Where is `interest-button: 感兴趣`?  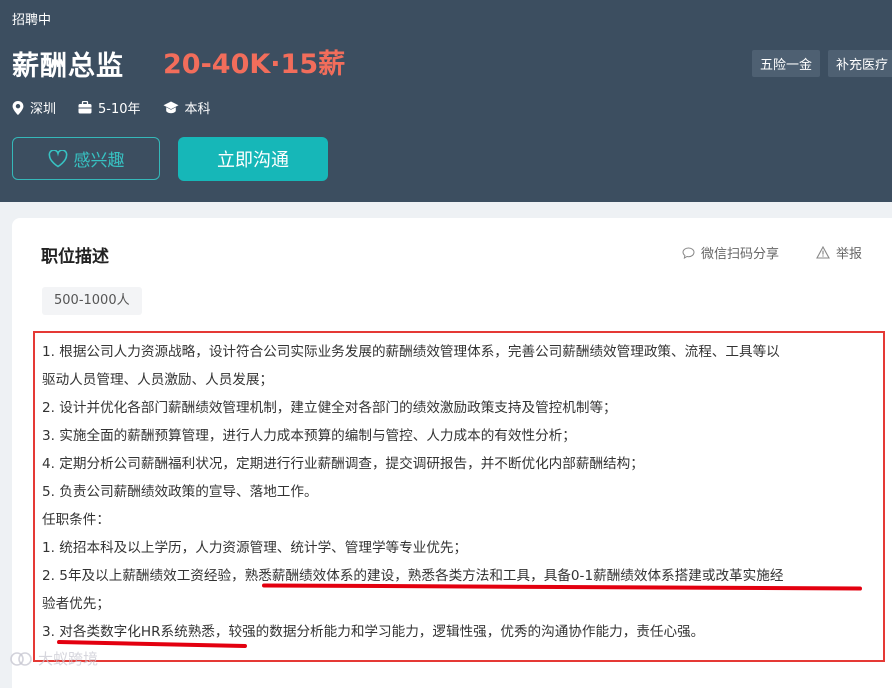
interest-button: 感兴趣 is located at coordinates (86, 158).